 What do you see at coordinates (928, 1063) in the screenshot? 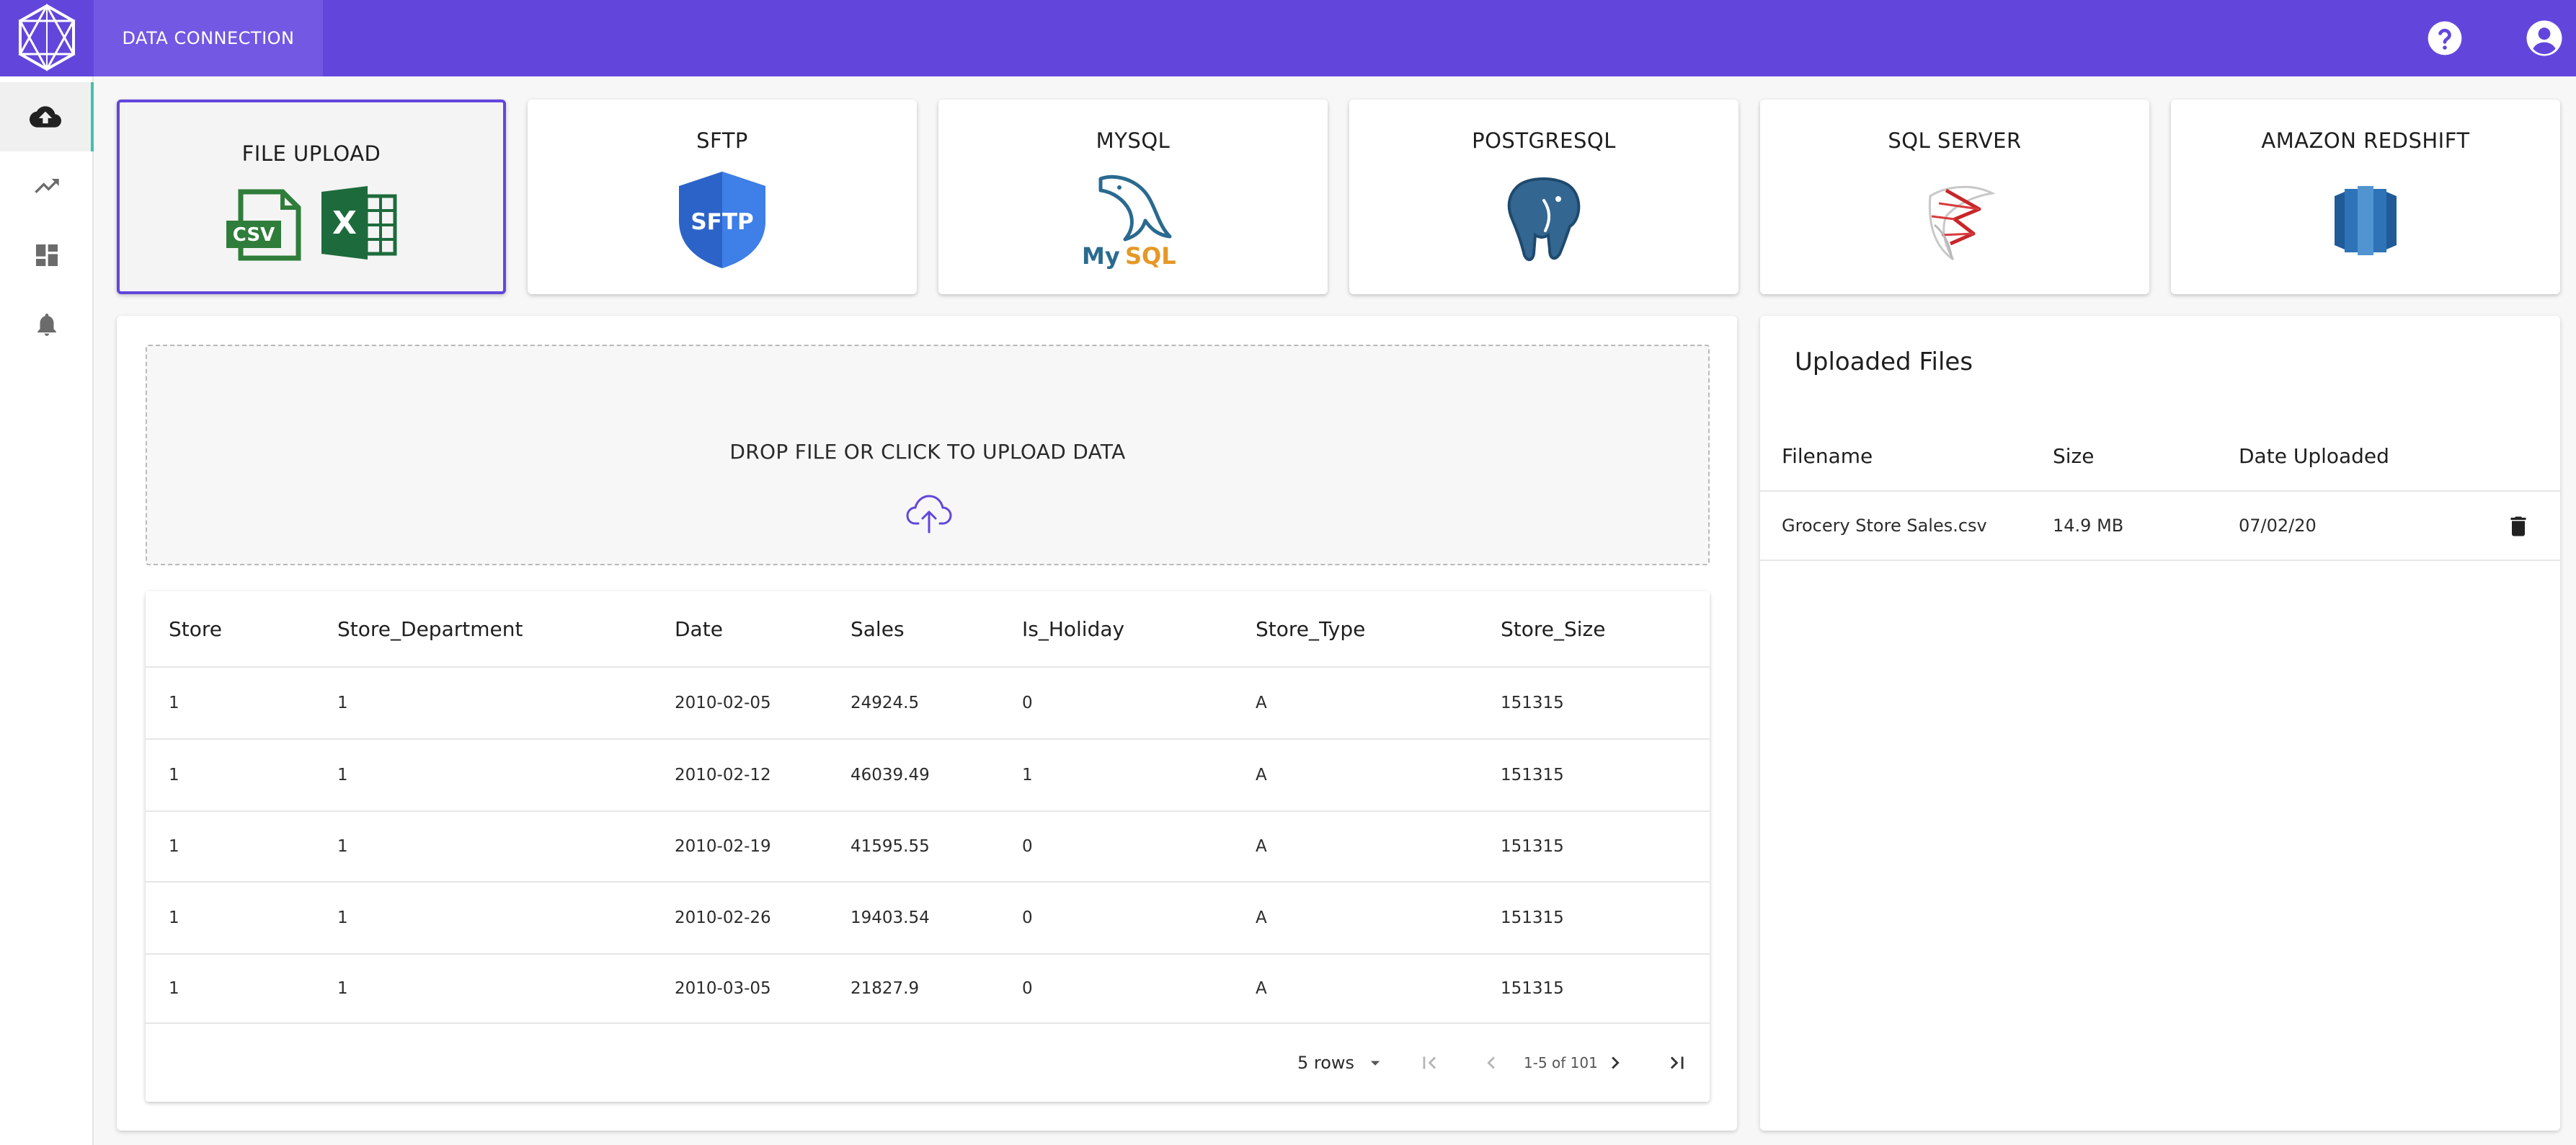
I see `table-pagination: 5 rows 1-5 of 101` at bounding box center [928, 1063].